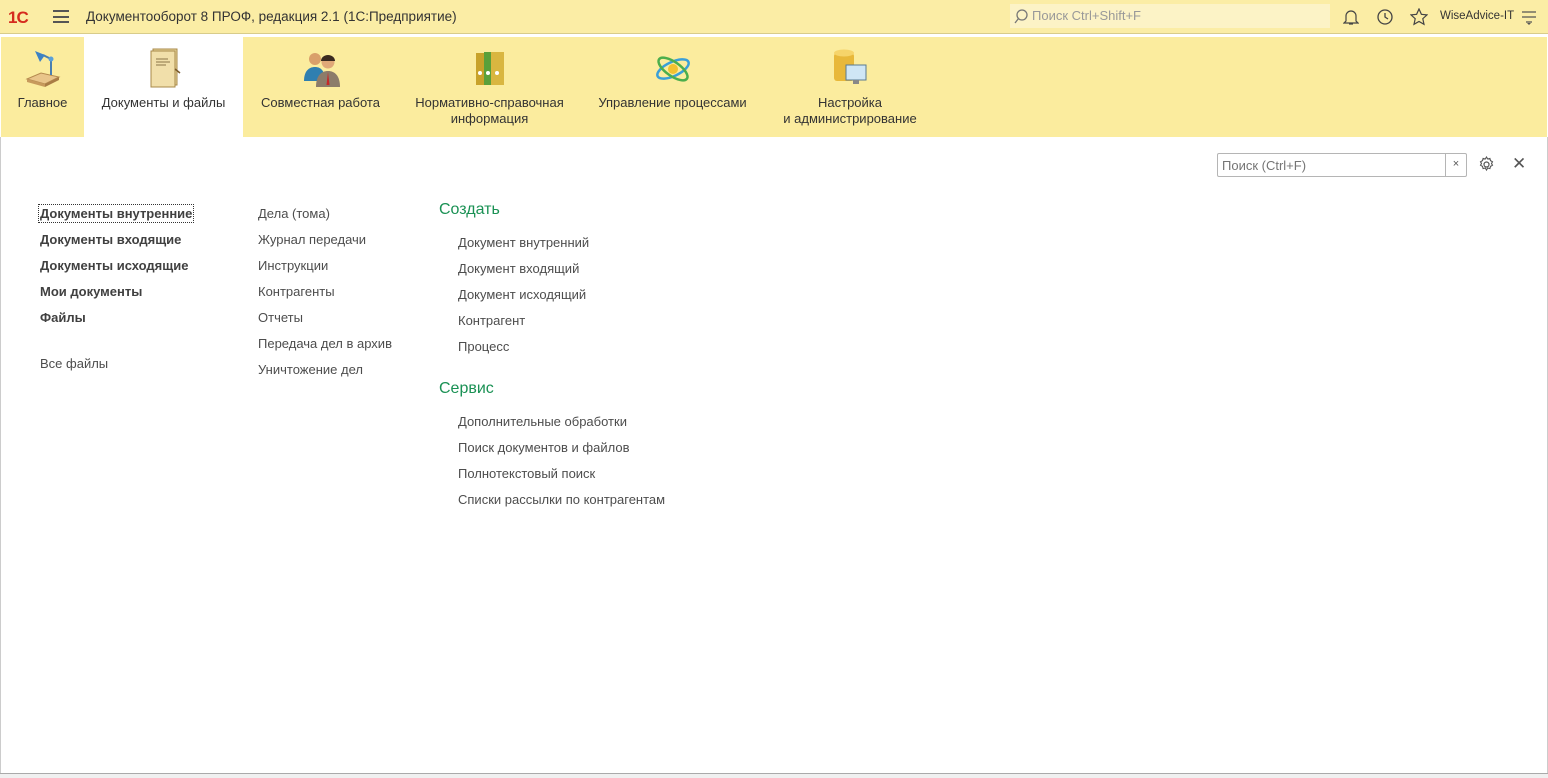 The width and height of the screenshot is (1548, 778). Describe the element at coordinates (321, 70) in the screenshot. I see `people-icon` at that location.